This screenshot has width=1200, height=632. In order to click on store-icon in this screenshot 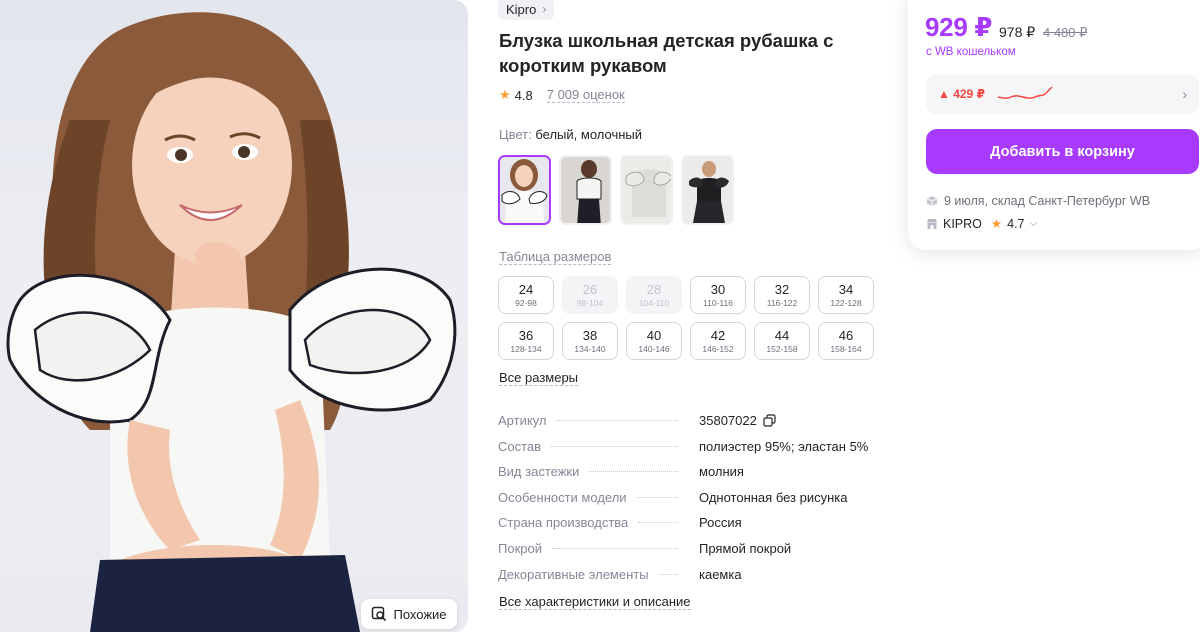, I will do `click(932, 223)`.